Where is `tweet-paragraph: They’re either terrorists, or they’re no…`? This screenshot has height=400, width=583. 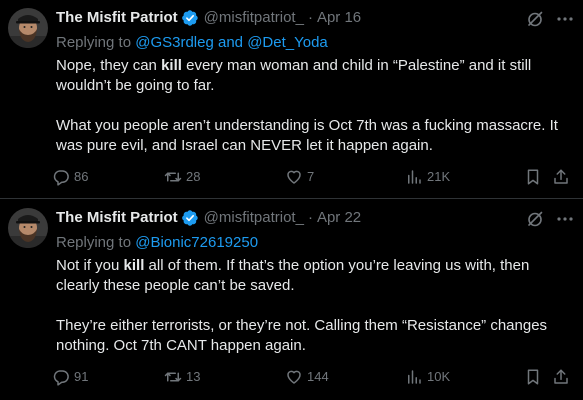 tweet-paragraph: They’re either terrorists, or they’re no… is located at coordinates (302, 335).